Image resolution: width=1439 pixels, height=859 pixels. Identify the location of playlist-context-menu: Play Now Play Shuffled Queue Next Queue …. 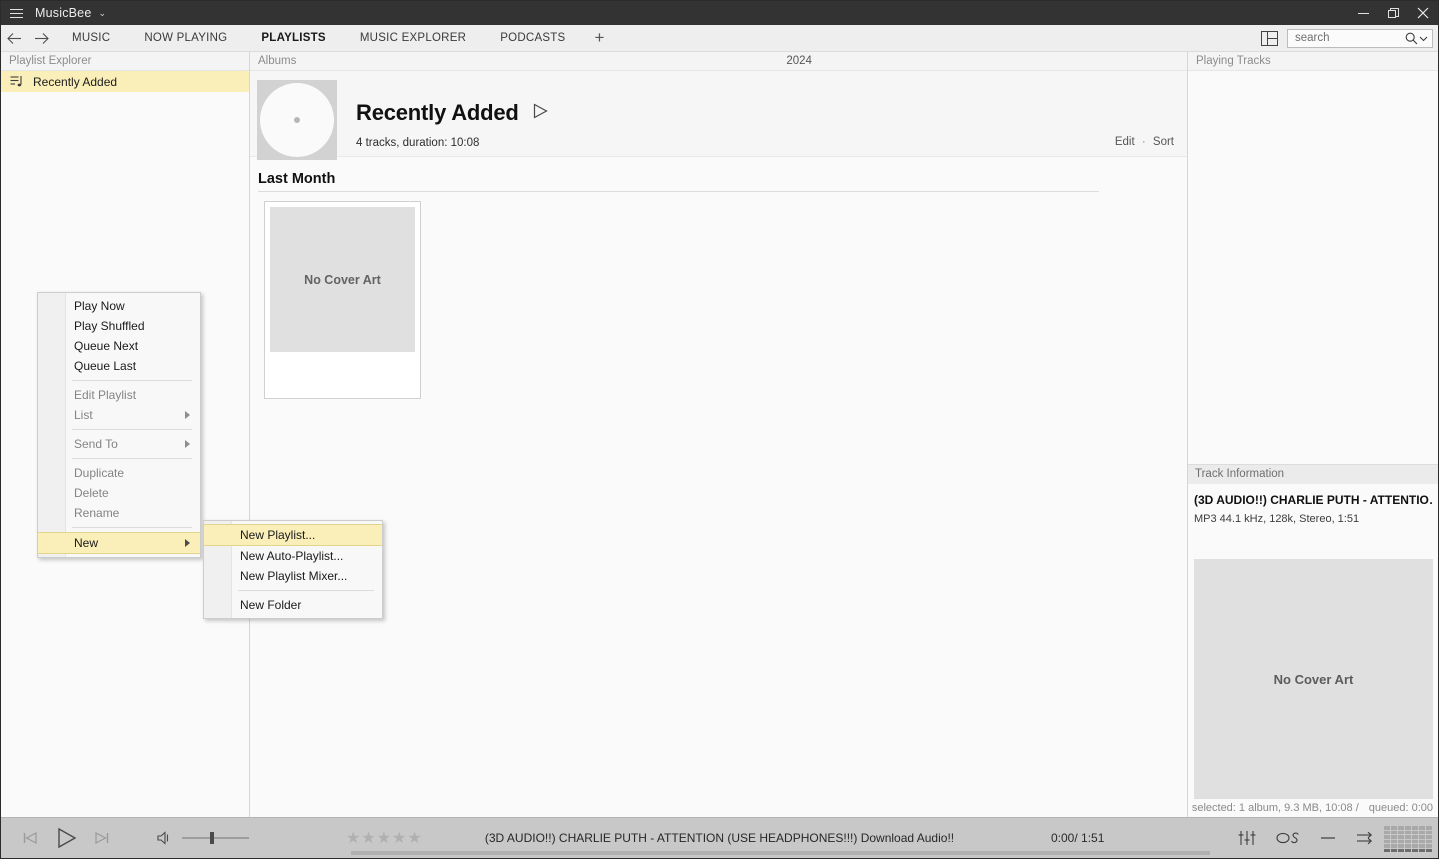
(119, 425).